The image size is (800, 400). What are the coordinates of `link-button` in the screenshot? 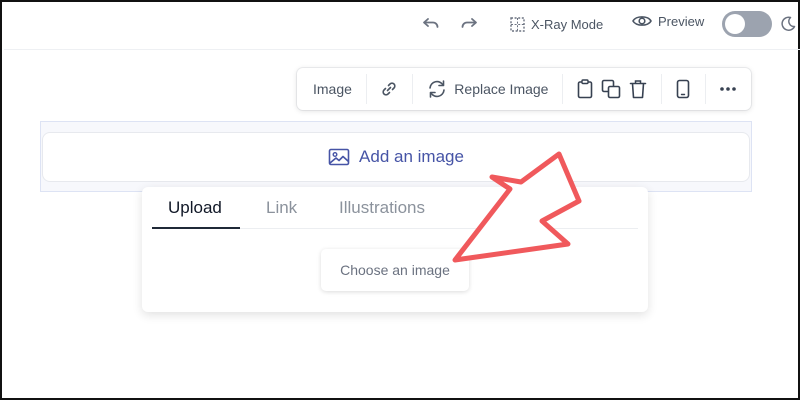 It's located at (389, 89).